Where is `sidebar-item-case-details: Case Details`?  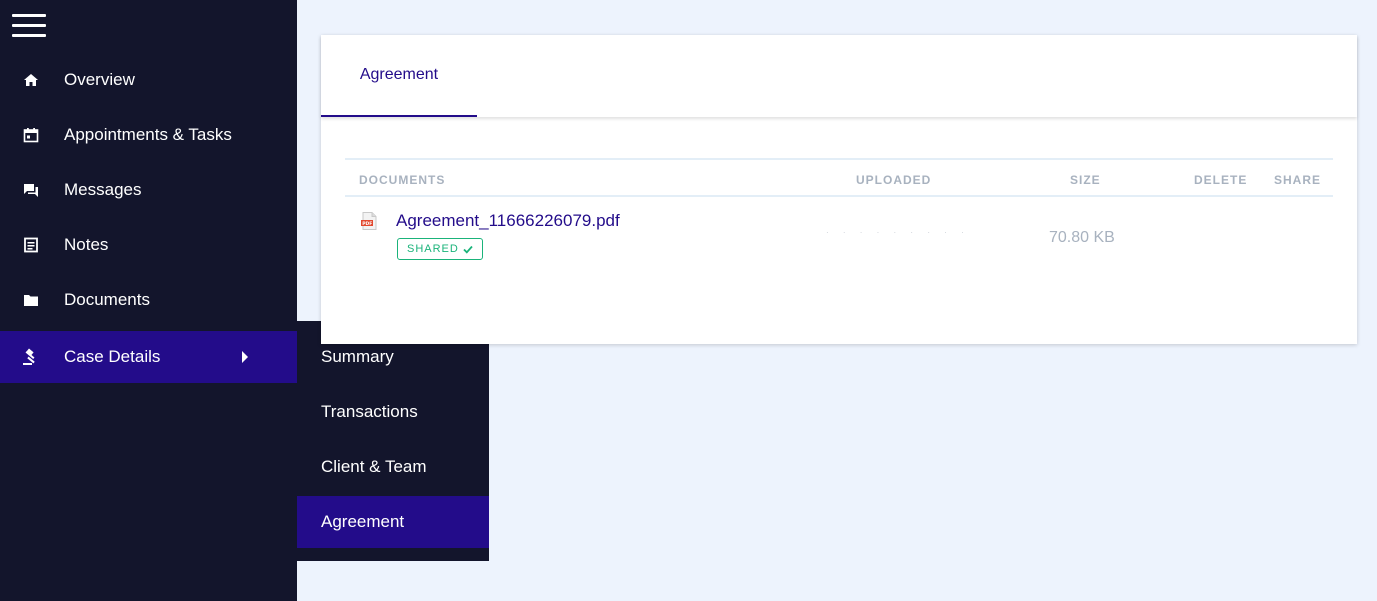 sidebar-item-case-details: Case Details is located at coordinates (148, 357).